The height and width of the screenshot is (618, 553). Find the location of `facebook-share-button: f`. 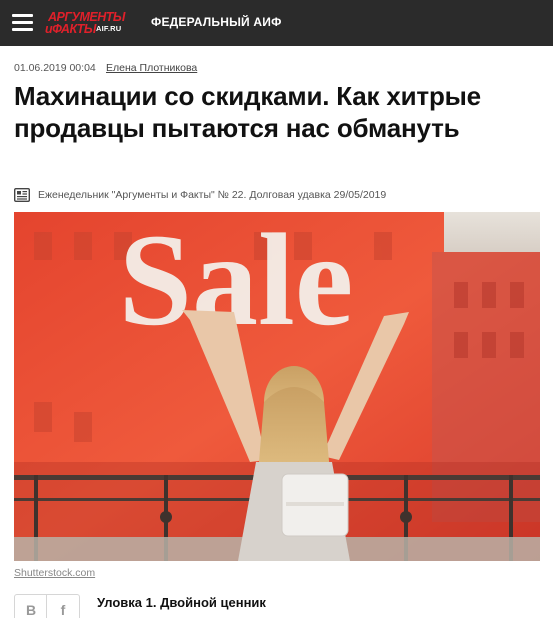

facebook-share-button: f is located at coordinates (63, 606).